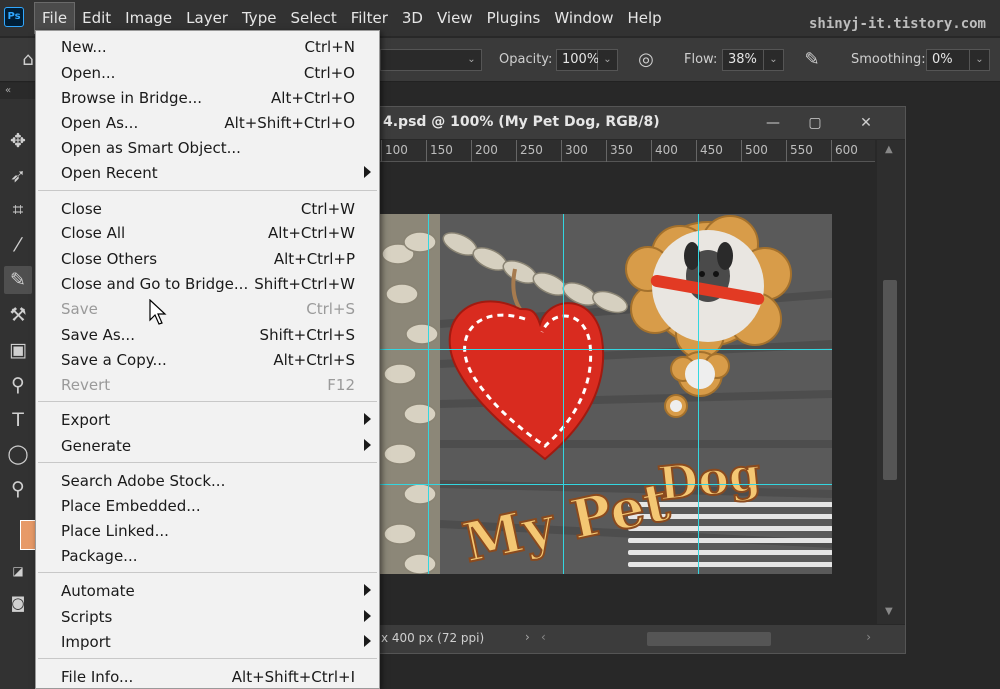  I want to click on gradient-tool-icon: ▣, so click(18, 350).